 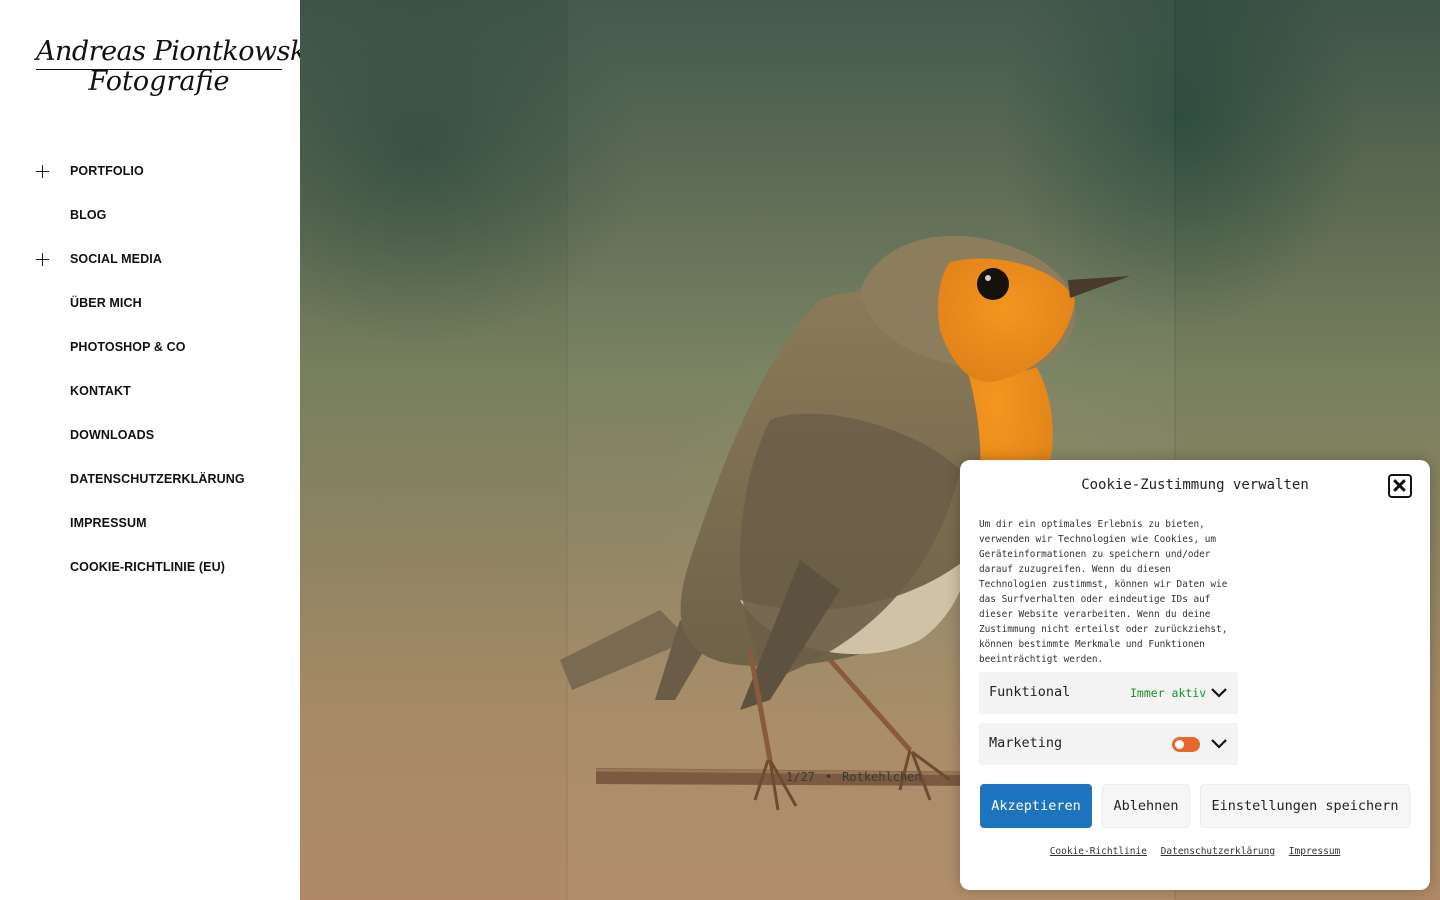 I want to click on nav-item-photoshop: PHOTOSHOP & CO, so click(x=150, y=348).